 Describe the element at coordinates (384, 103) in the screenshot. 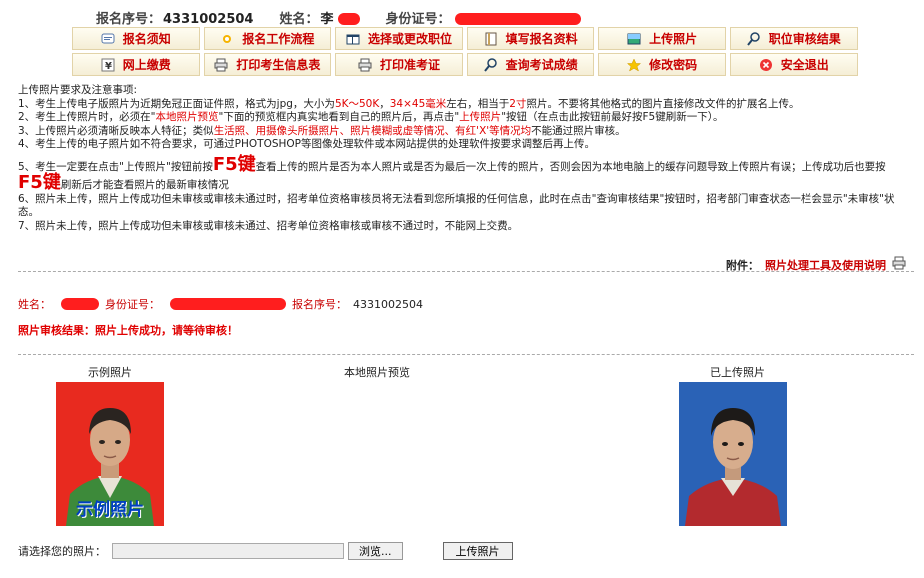

I see `req-text: ，` at that location.